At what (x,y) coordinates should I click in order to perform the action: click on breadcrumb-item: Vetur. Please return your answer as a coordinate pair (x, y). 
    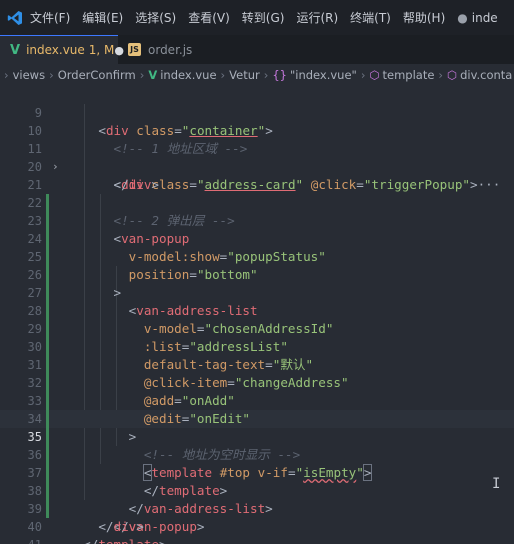
    Looking at the image, I should click on (244, 75).